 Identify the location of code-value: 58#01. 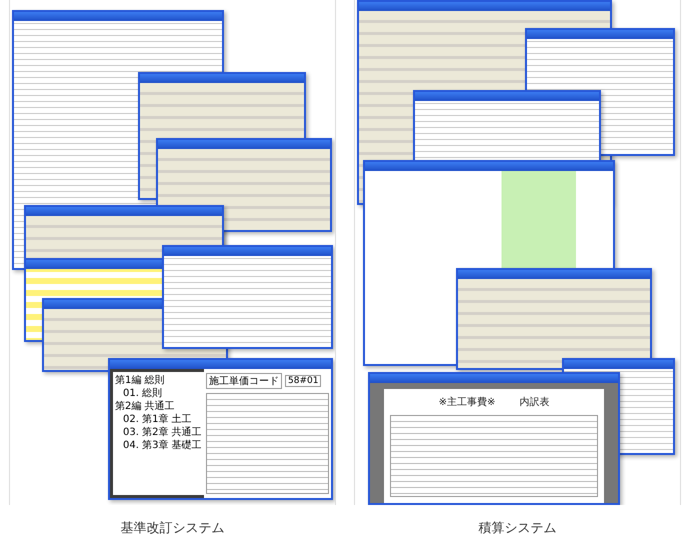
(303, 381).